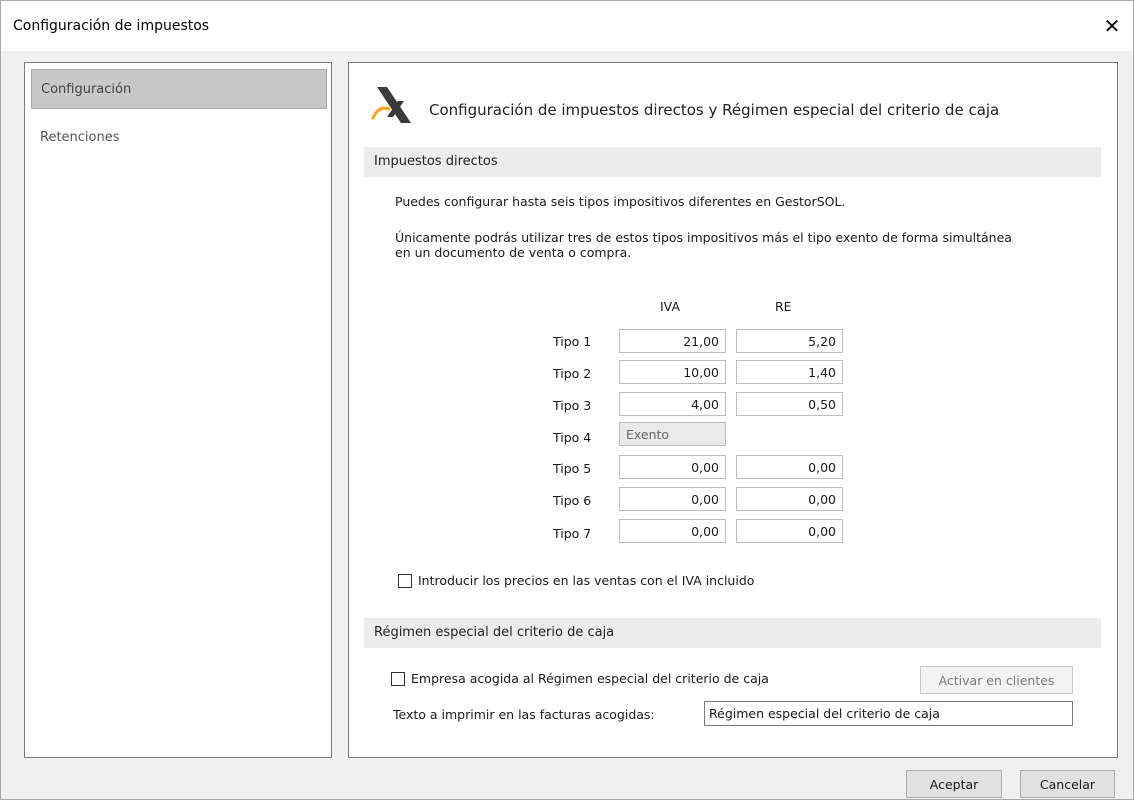  I want to click on iva-tipo-3-input, so click(672, 404).